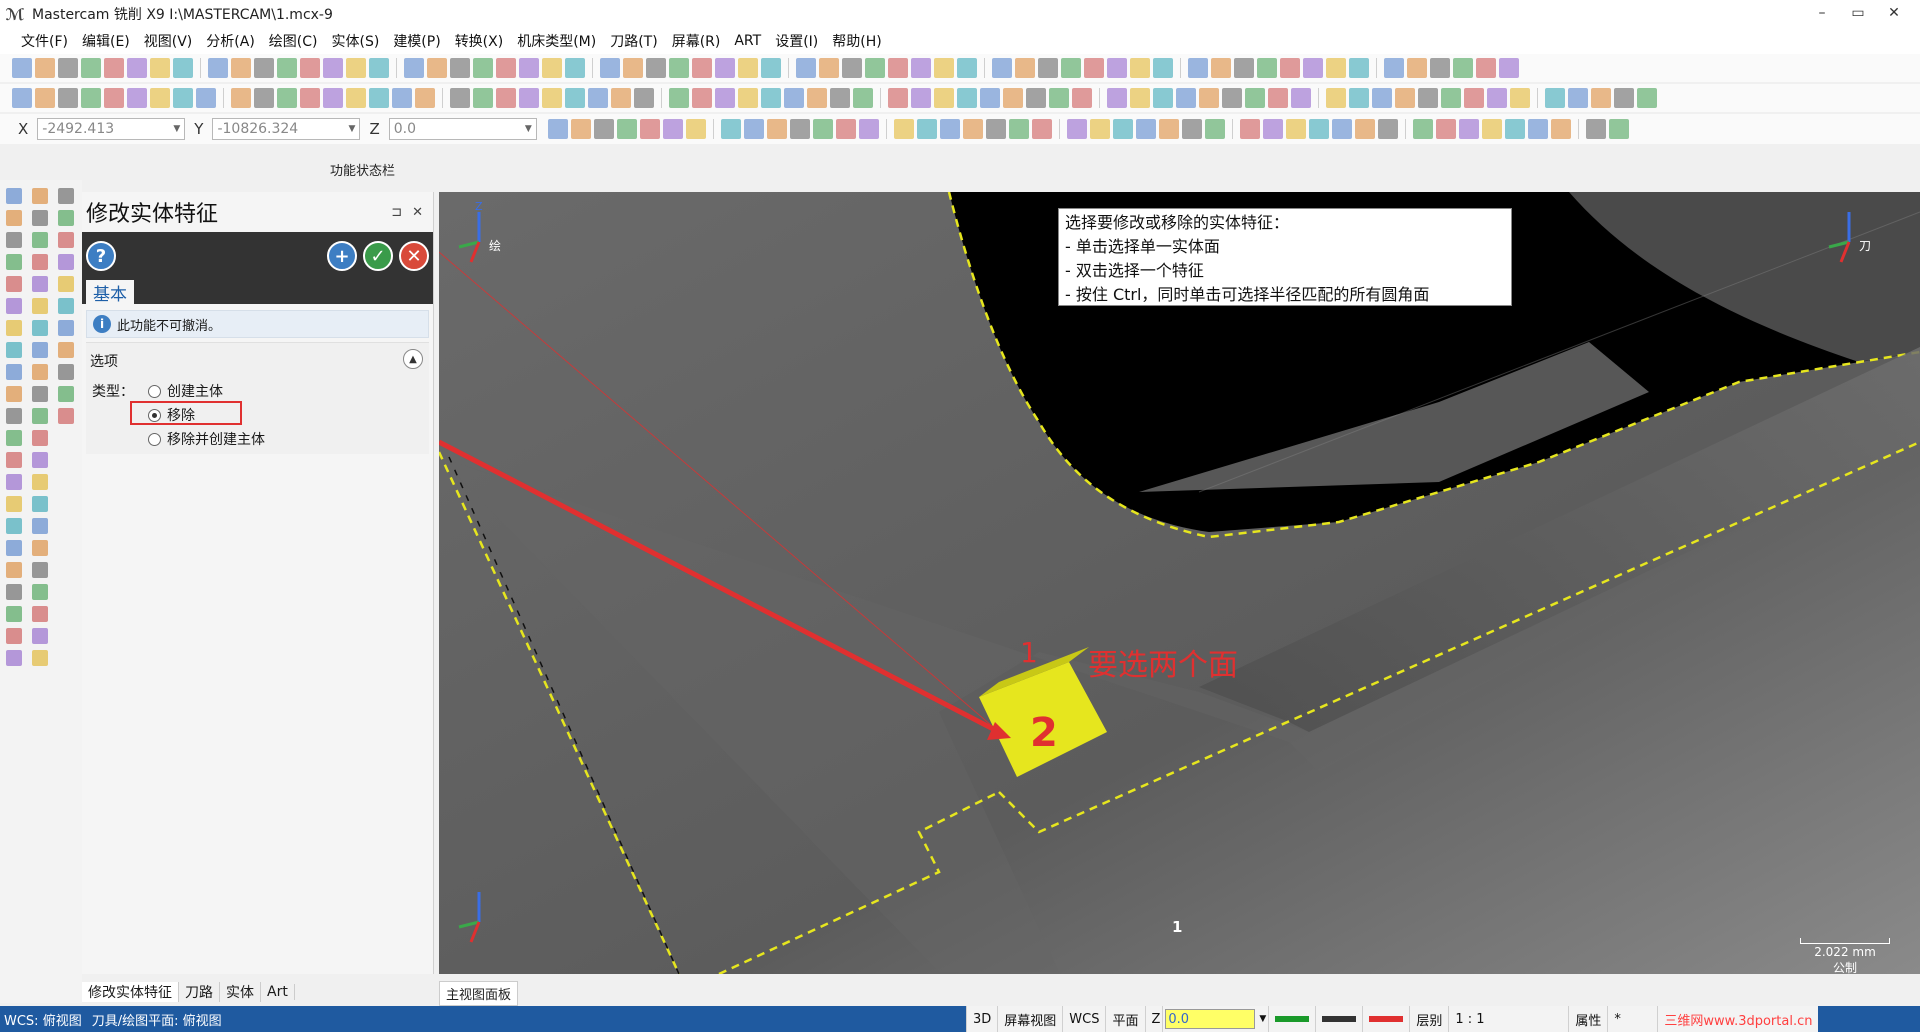 The height and width of the screenshot is (1032, 1920). I want to click on attributes-field: *, so click(1632, 1019).